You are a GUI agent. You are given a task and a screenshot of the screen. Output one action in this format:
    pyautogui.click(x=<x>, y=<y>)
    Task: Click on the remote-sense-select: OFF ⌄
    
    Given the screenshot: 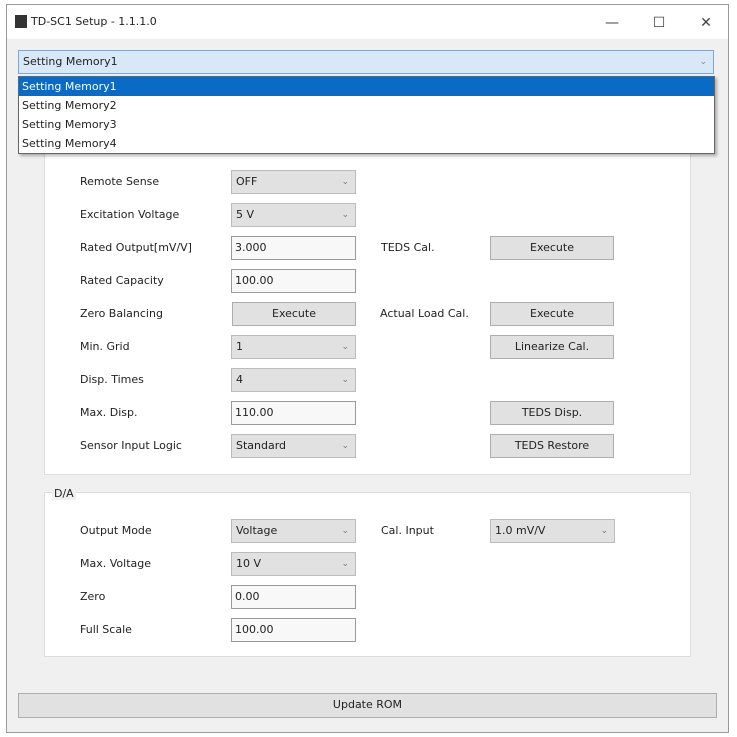 What is the action you would take?
    pyautogui.click(x=293, y=182)
    